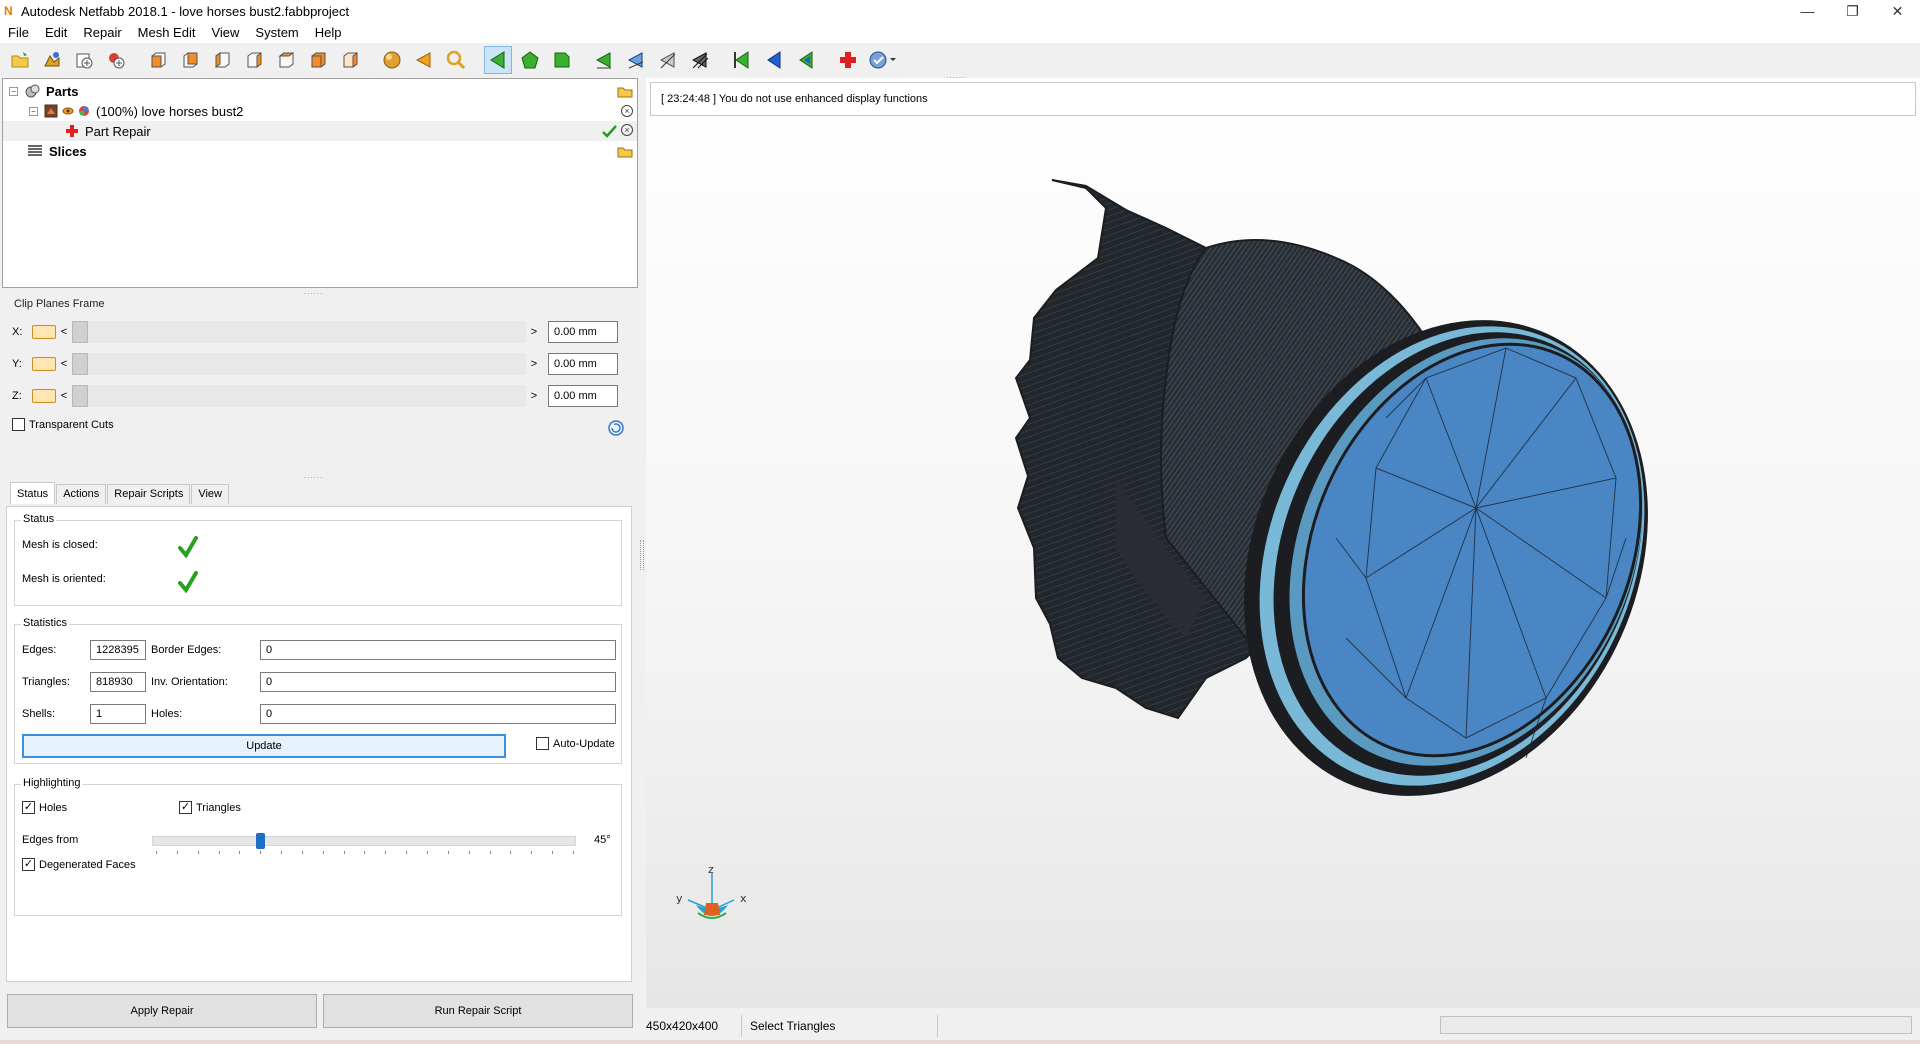  I want to click on lasso-icon, so click(668, 60).